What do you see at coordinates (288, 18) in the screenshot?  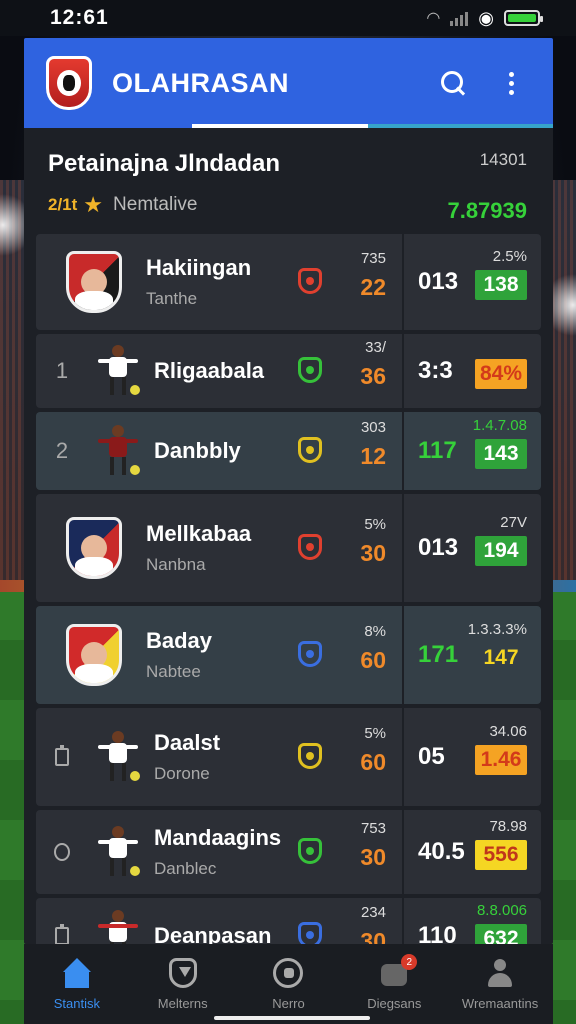 I see `status-bar: 12:61 ◠ ◉` at bounding box center [288, 18].